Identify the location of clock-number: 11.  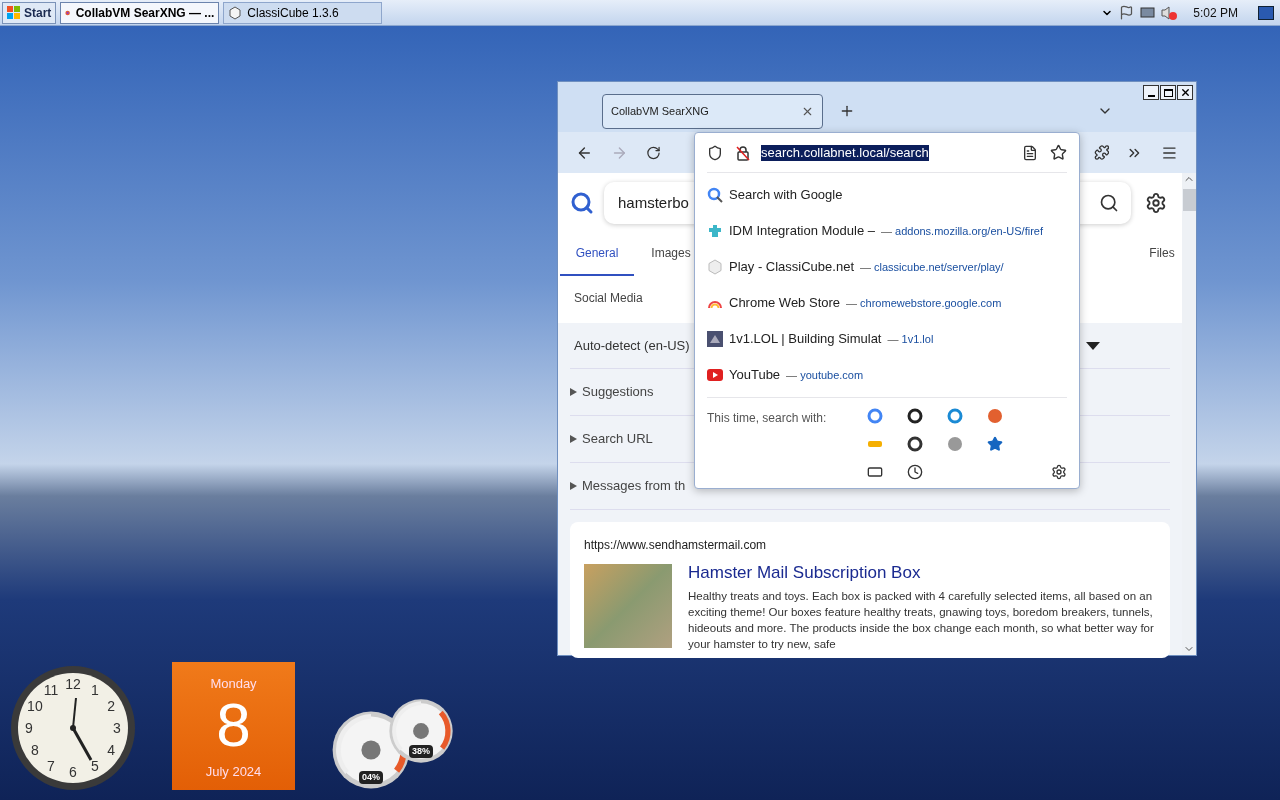
(51, 689).